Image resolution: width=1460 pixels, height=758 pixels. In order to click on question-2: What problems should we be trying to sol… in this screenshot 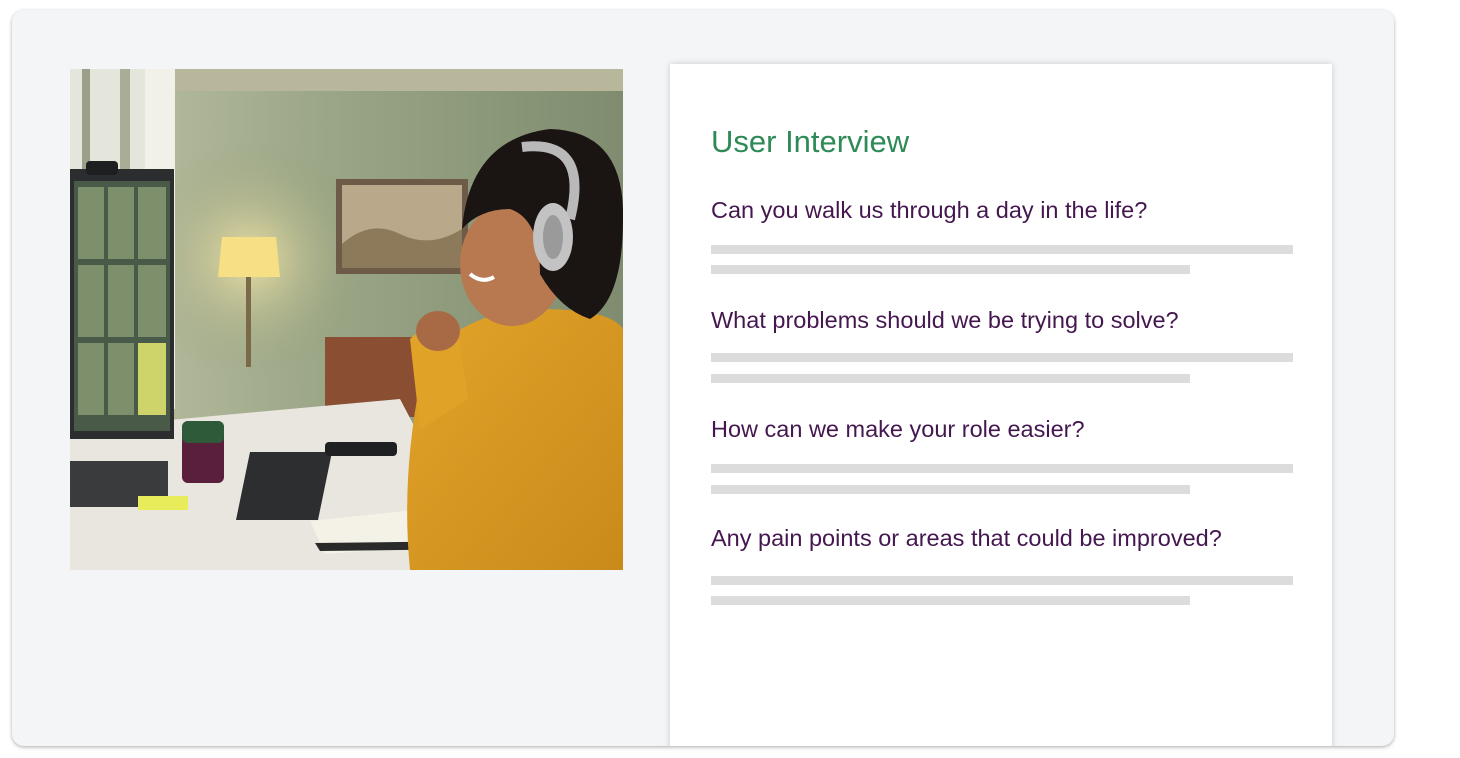, I will do `click(945, 320)`.